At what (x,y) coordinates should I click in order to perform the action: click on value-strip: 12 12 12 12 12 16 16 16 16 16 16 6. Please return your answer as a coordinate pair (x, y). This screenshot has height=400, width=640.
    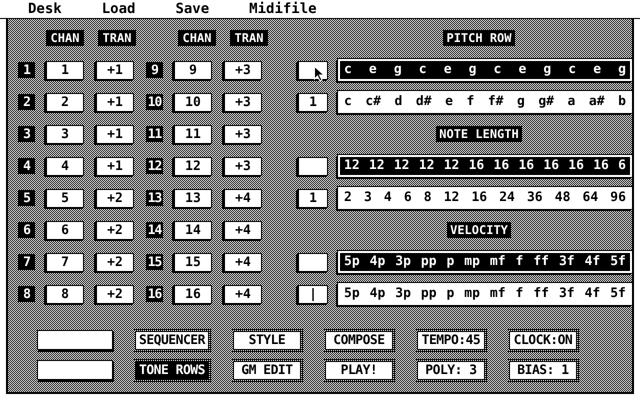
    Looking at the image, I should click on (485, 166).